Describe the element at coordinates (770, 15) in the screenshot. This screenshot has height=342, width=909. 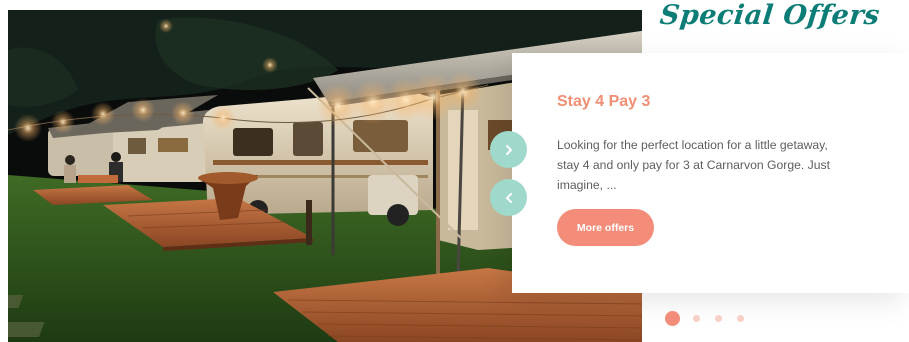
I see `section-title: Special Offers` at that location.